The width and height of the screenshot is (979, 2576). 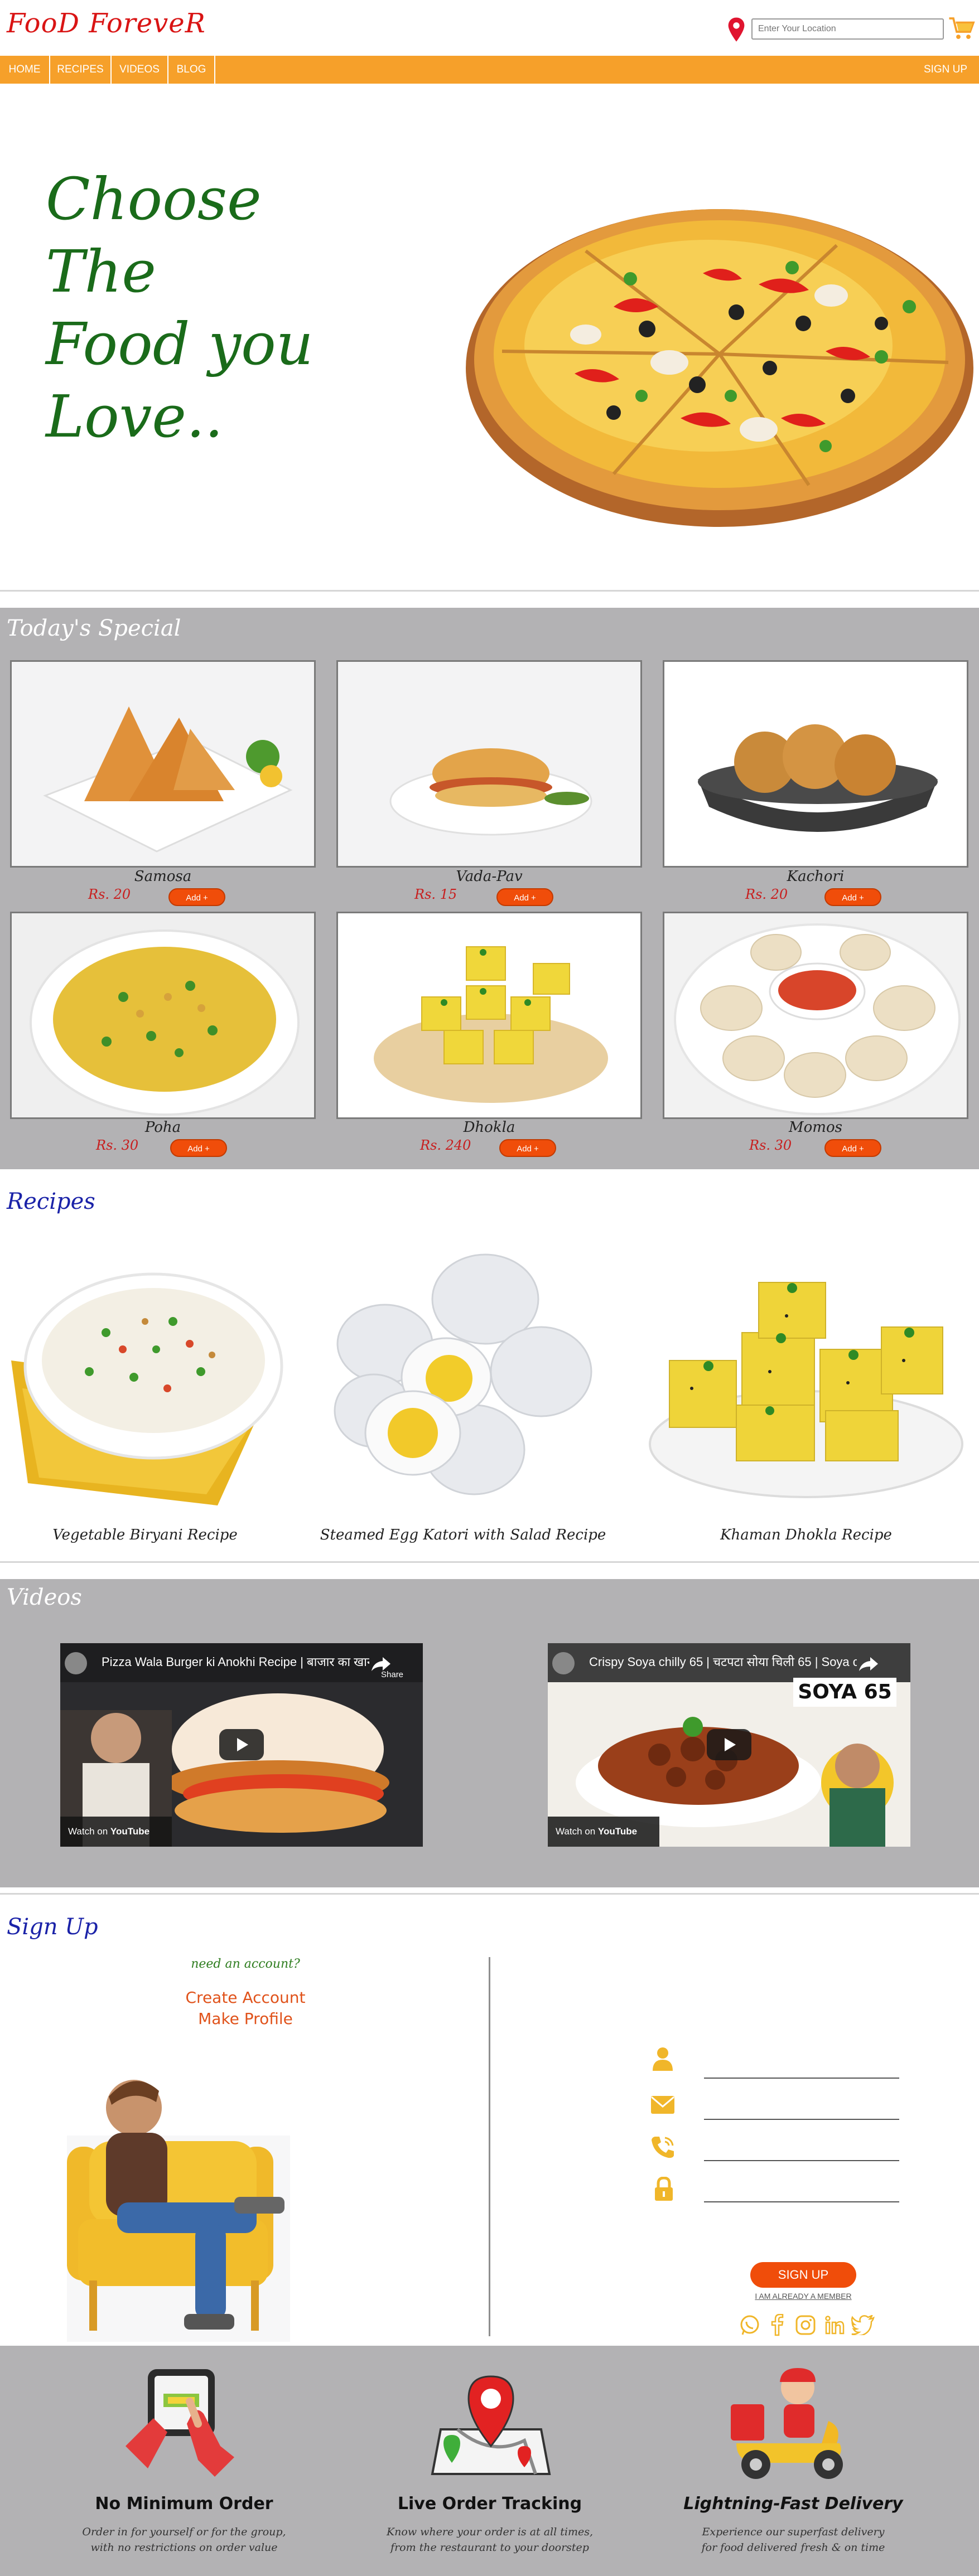 What do you see at coordinates (184, 2532) in the screenshot?
I see `feature-desc-line: Order in for yourself or for the group,` at bounding box center [184, 2532].